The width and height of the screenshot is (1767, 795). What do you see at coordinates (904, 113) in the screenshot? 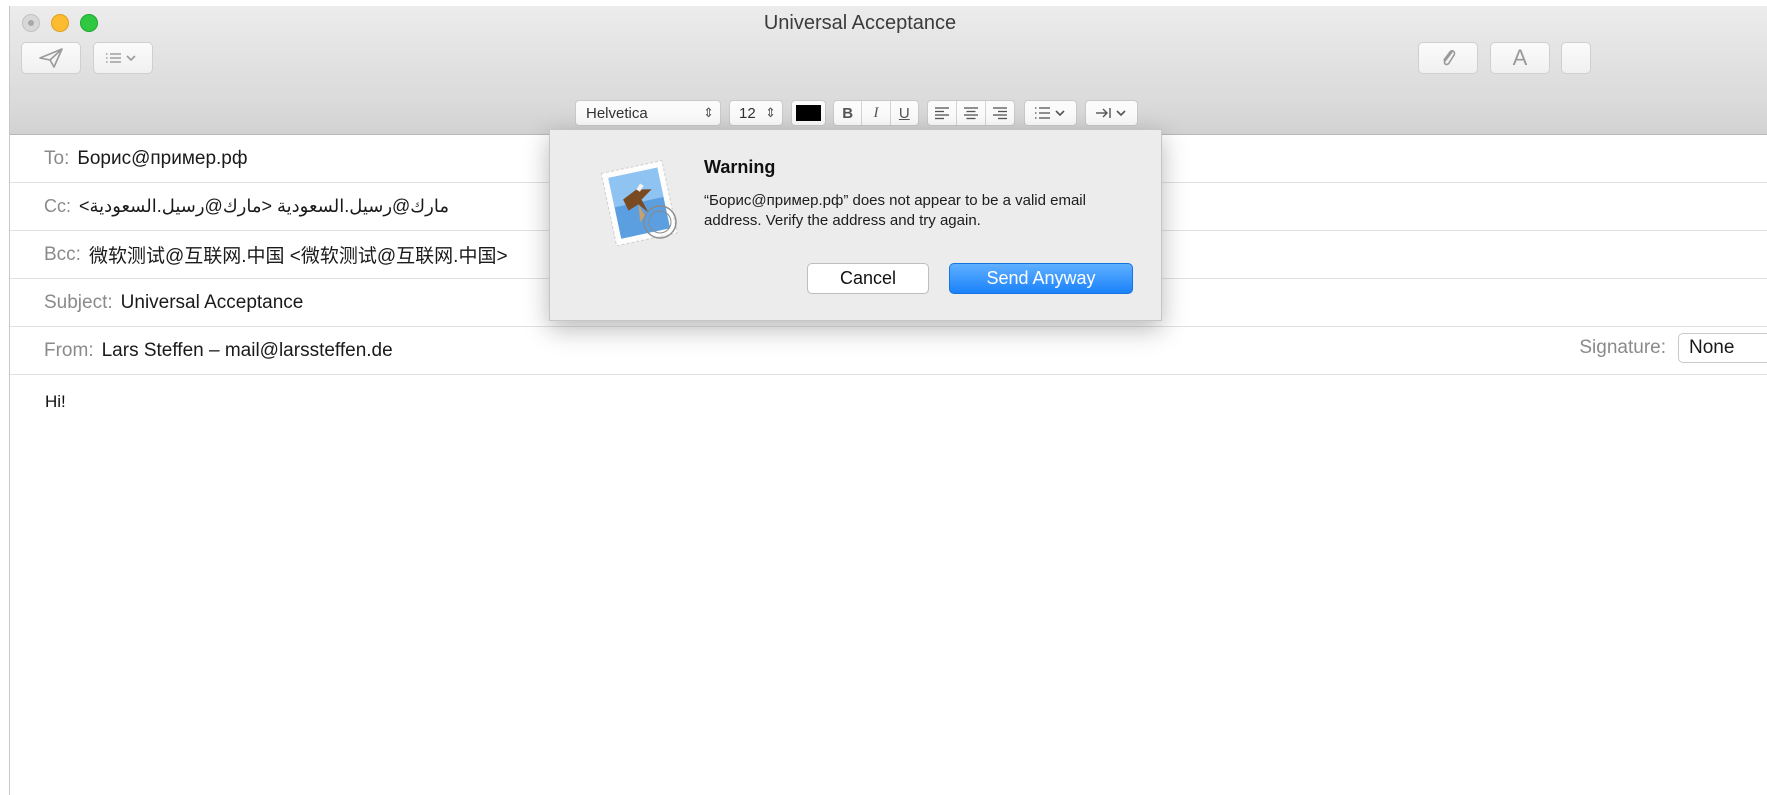
I see `underline-button: U` at bounding box center [904, 113].